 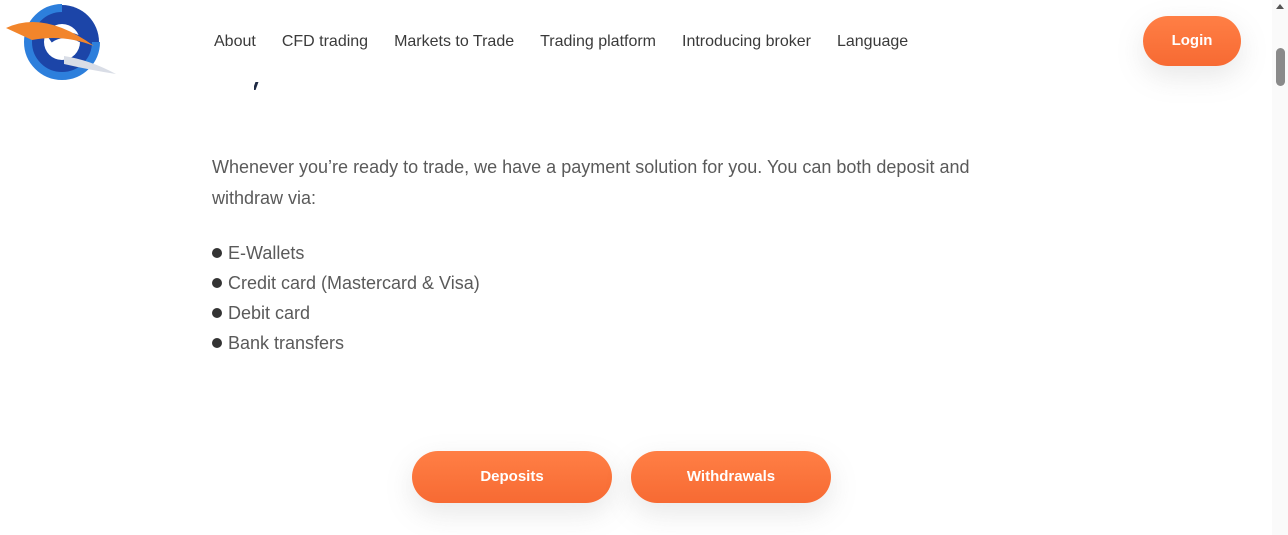 What do you see at coordinates (1280, 6) in the screenshot?
I see `scroll-up-arrow-icon` at bounding box center [1280, 6].